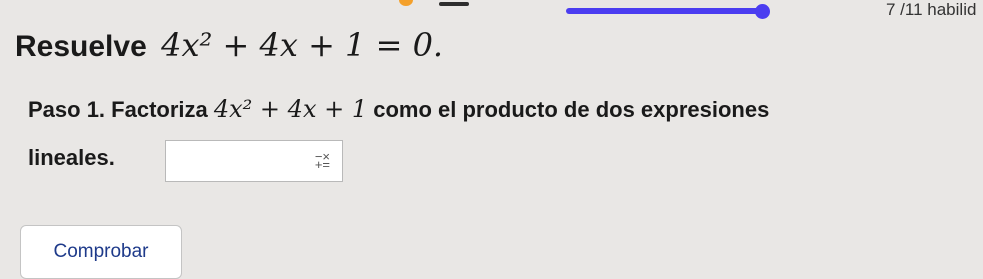  I want to click on minimize-dash, so click(454, 4).